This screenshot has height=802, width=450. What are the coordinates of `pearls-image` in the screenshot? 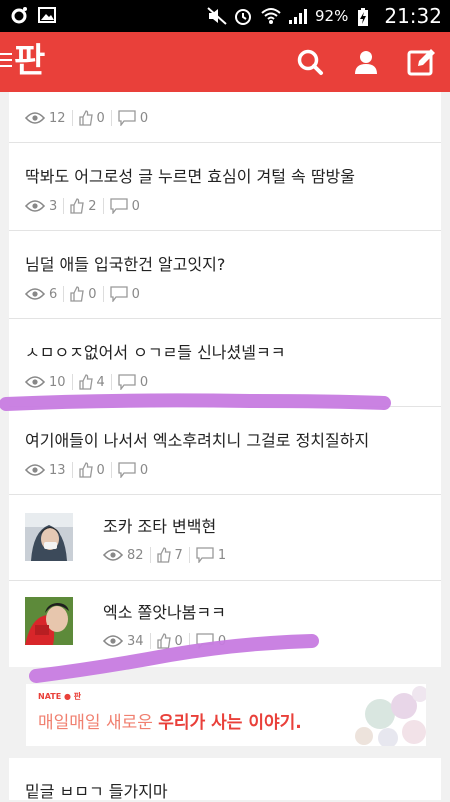 It's located at (390, 716).